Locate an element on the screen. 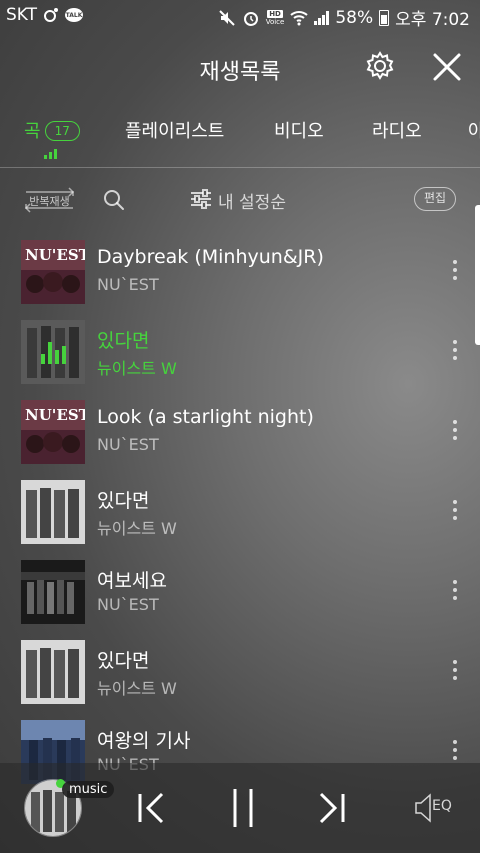  tab-more: 아 is located at coordinates (474, 130).